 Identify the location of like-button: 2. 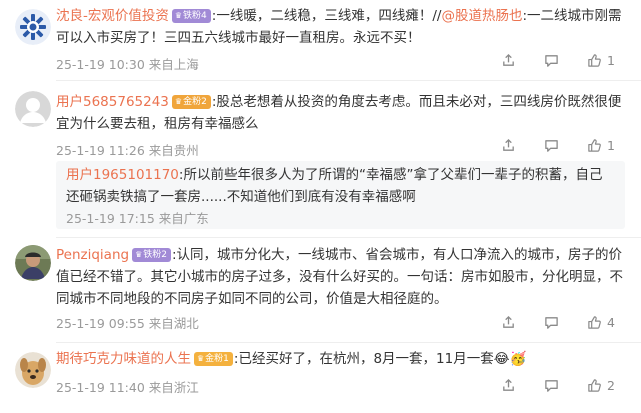
(601, 385).